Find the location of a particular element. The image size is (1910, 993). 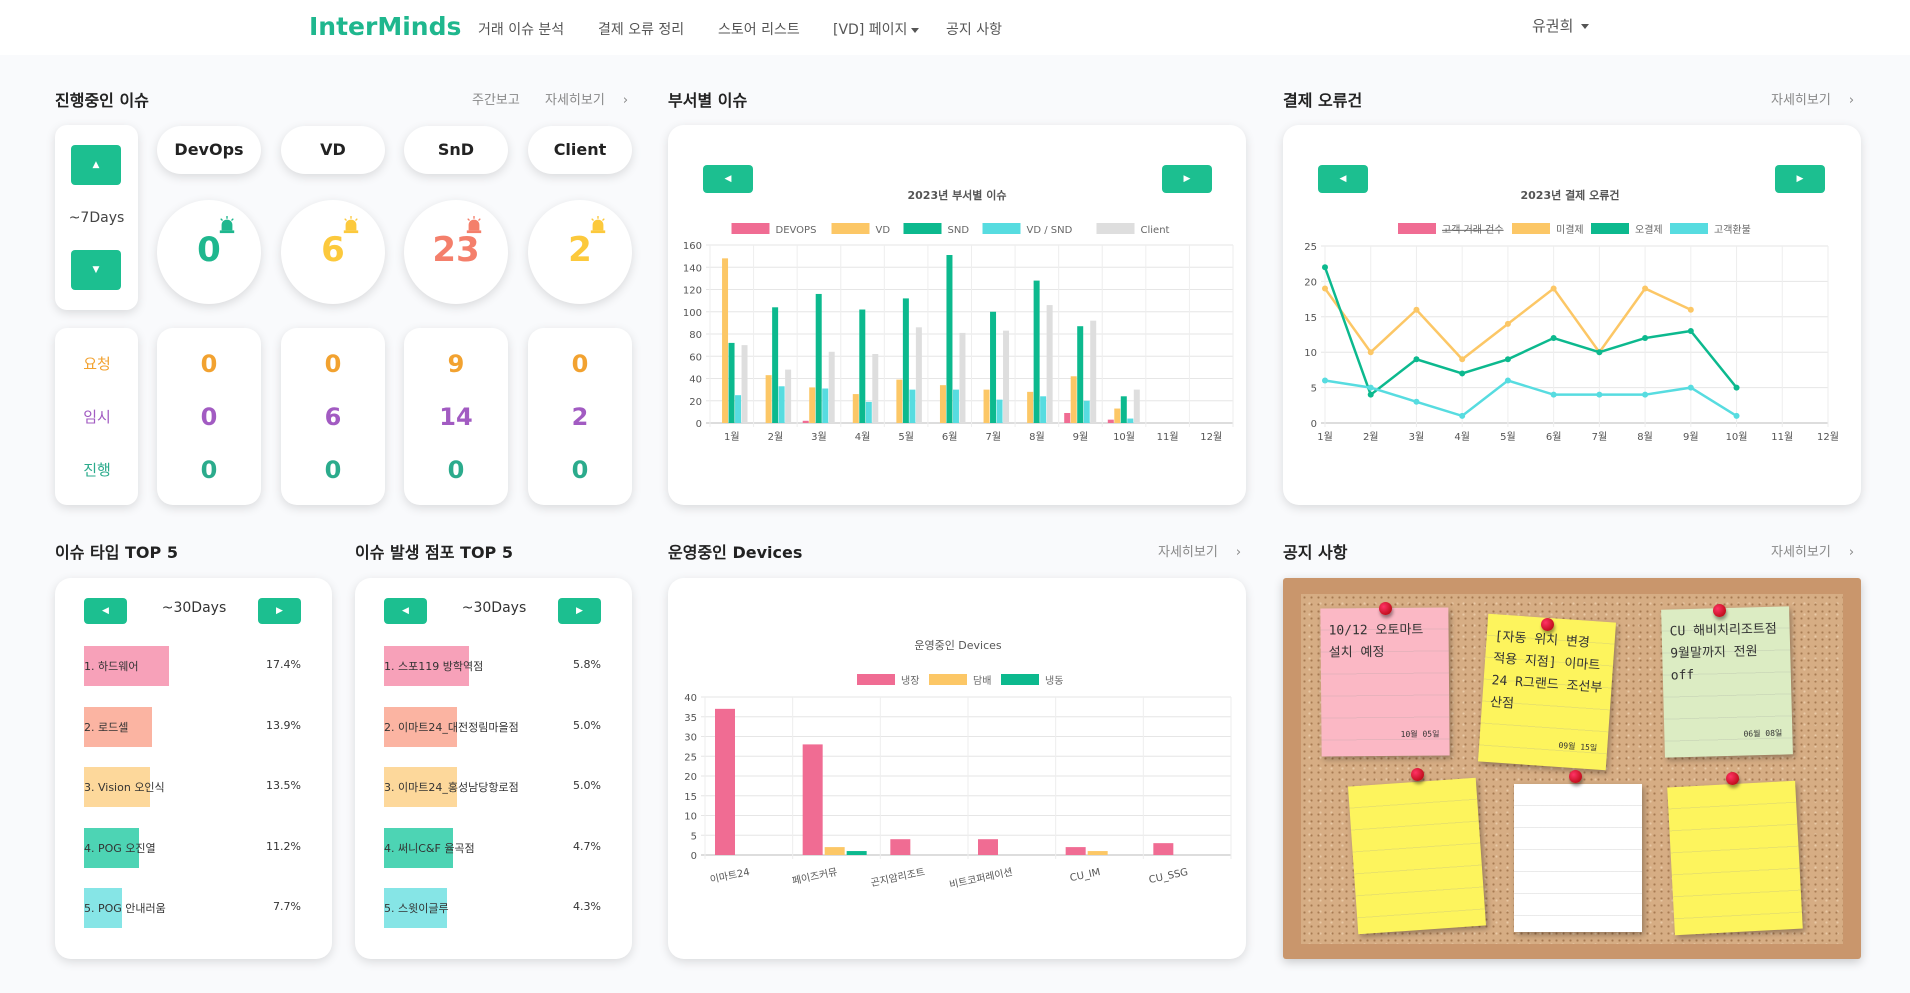

client-temporary-count: 2 is located at coordinates (580, 417).